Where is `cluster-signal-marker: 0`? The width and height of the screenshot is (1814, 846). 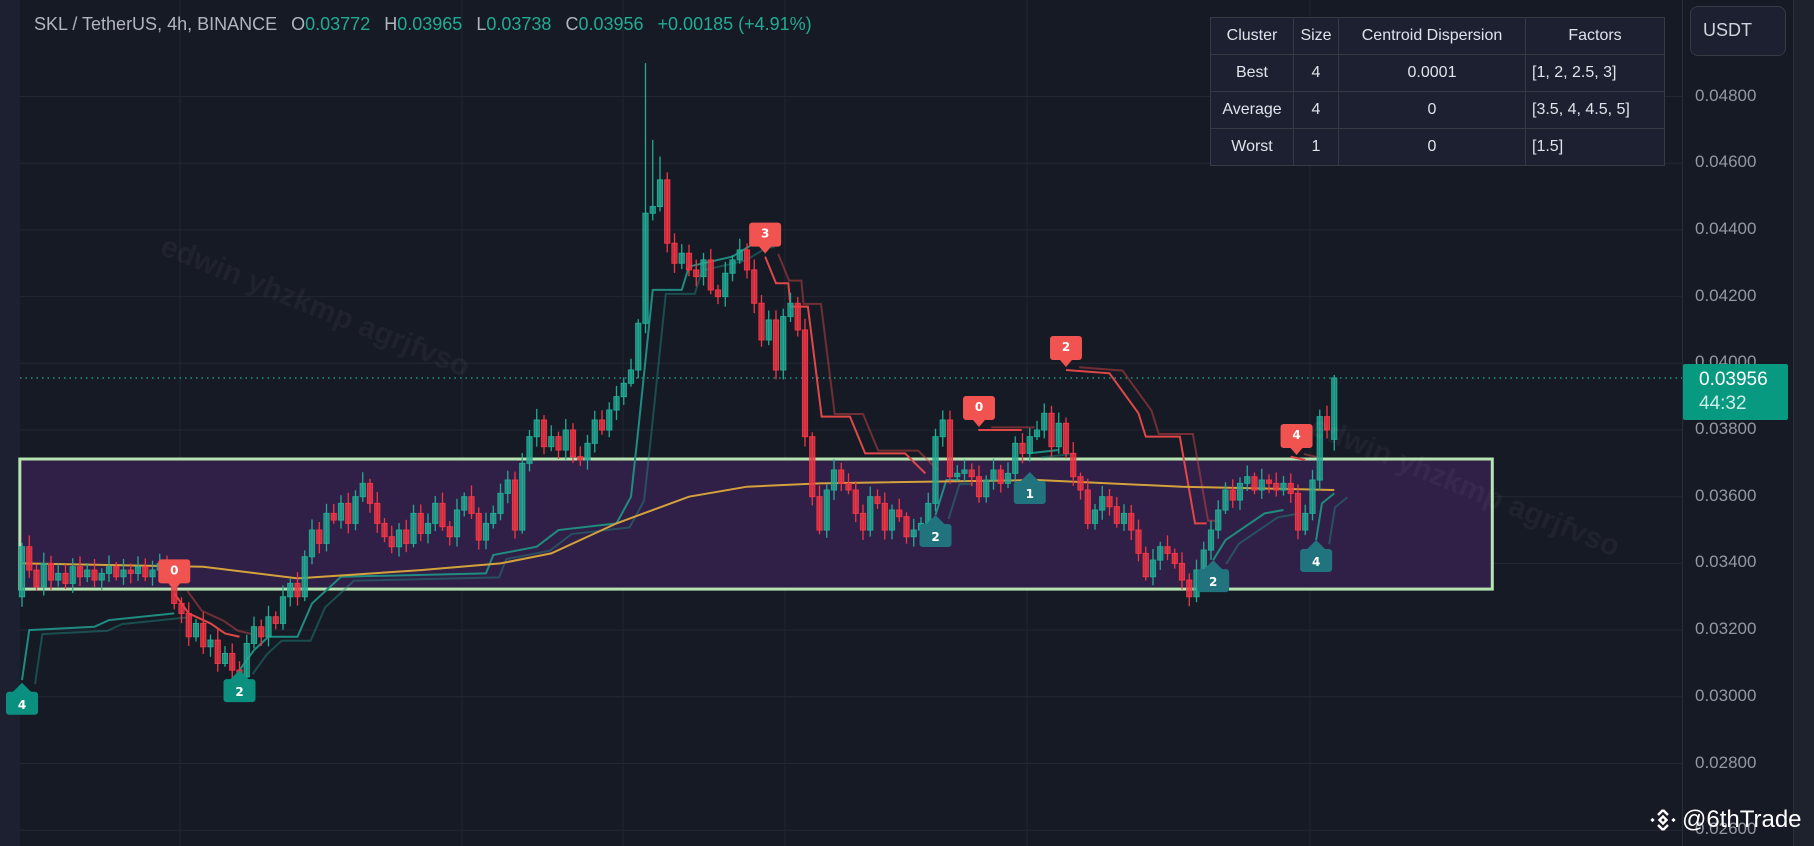
cluster-signal-marker: 0 is located at coordinates (979, 411).